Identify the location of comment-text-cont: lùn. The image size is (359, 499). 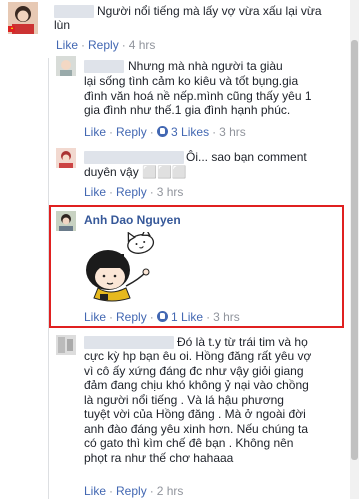
(62, 25).